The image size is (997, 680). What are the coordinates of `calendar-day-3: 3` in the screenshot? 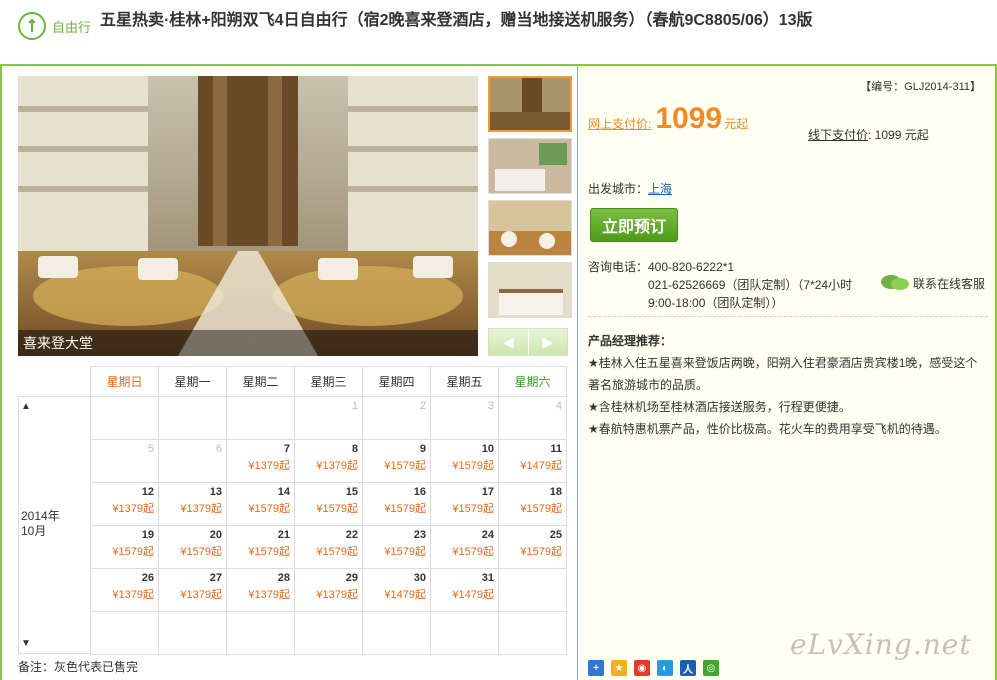 It's located at (464, 418).